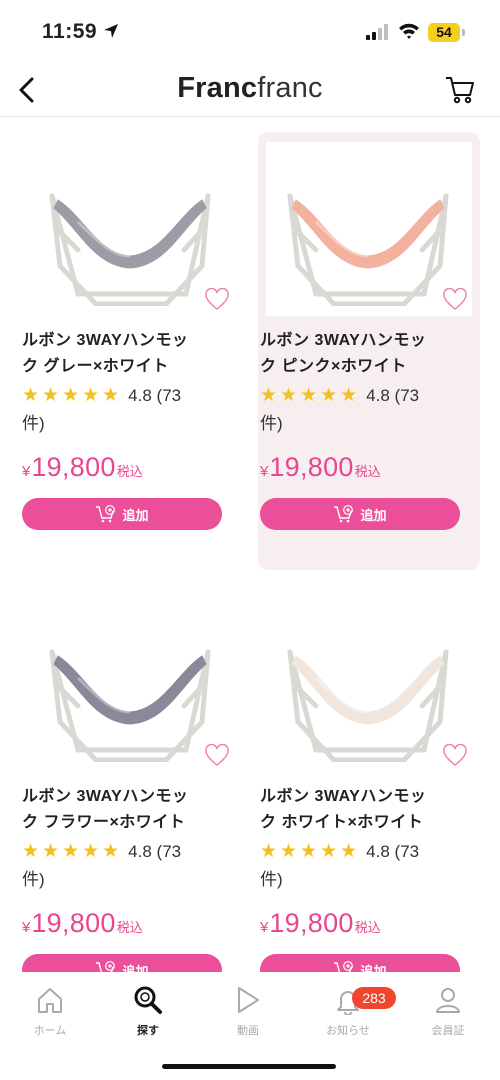 The height and width of the screenshot is (1080, 500). Describe the element at coordinates (448, 1000) in the screenshot. I see `member-card-icon` at that location.